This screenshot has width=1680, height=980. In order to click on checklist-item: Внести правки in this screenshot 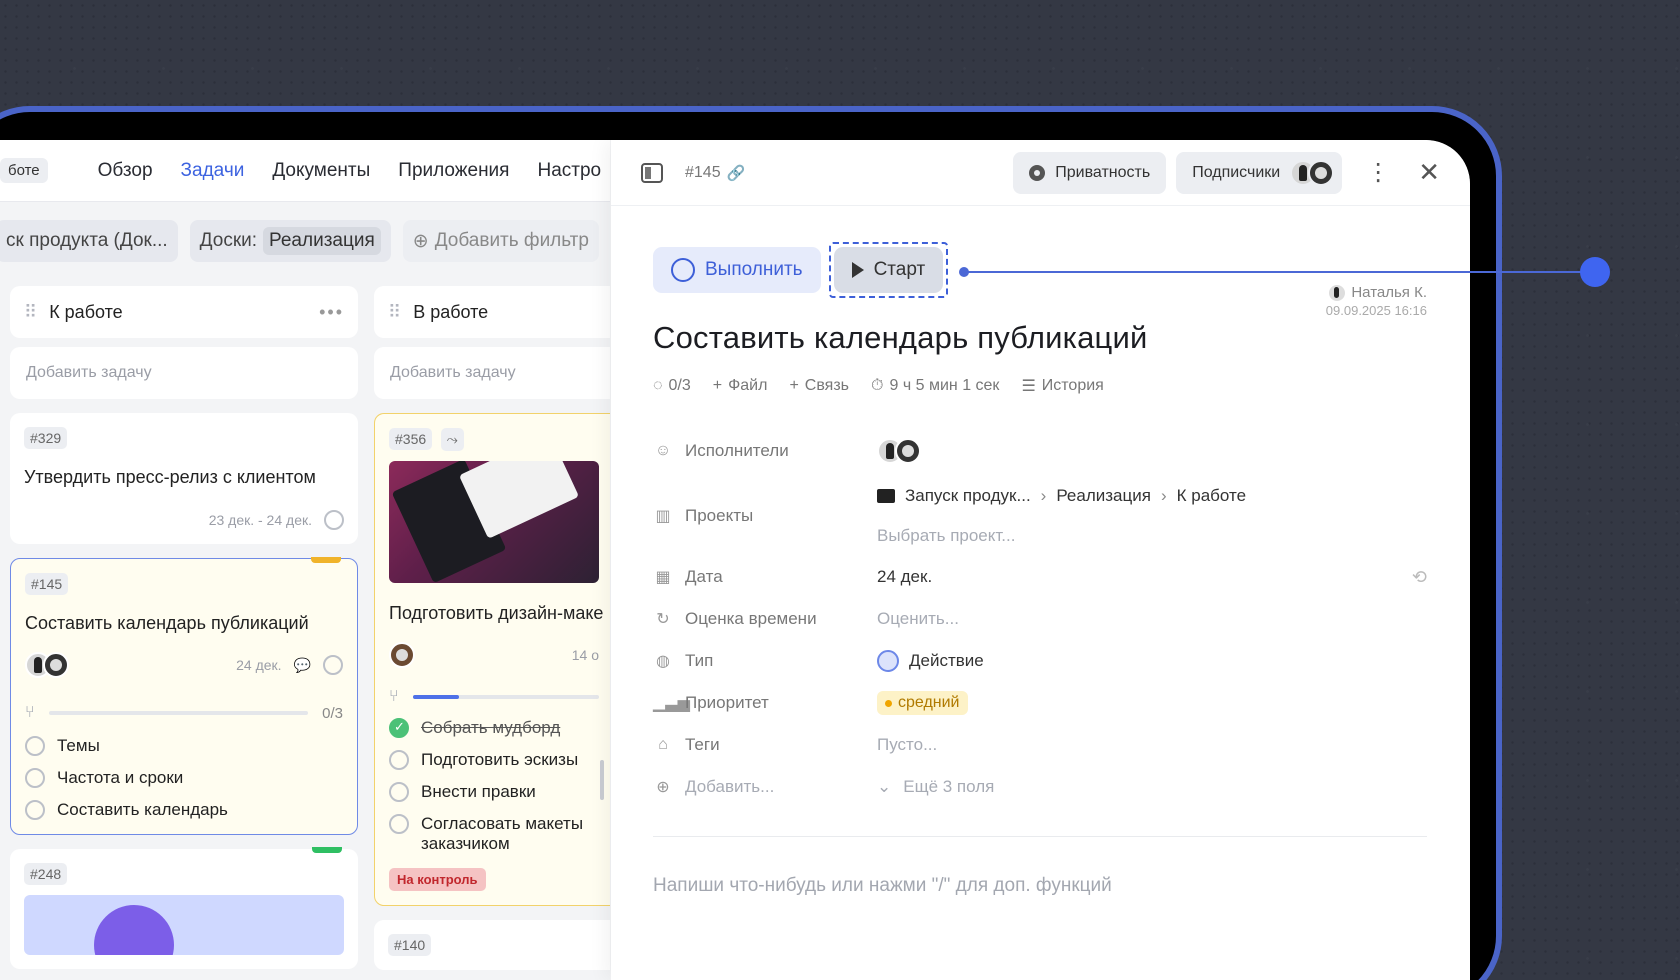, I will do `click(494, 792)`.